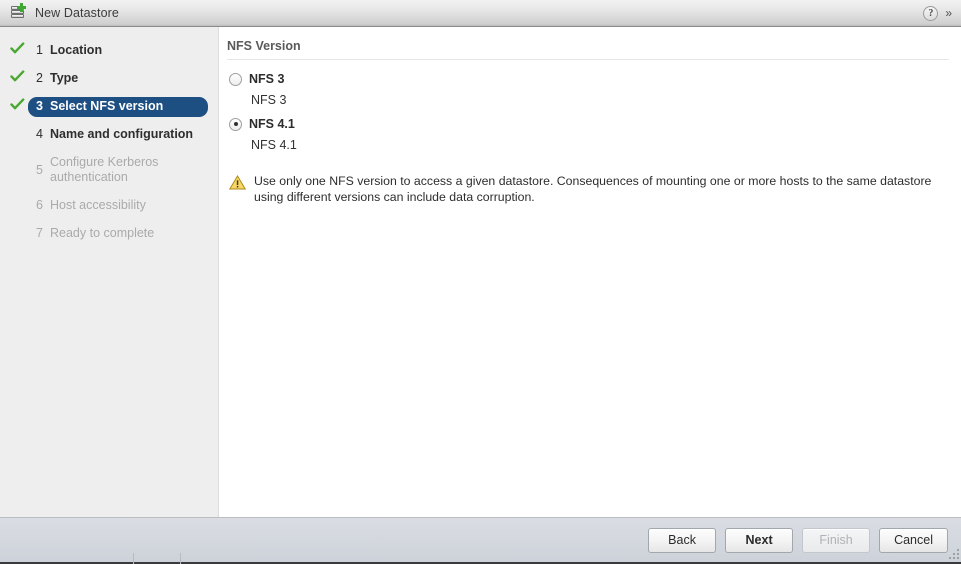  Describe the element at coordinates (269, 100) in the screenshot. I see `radio-description-nfs3: NFS 3` at that location.